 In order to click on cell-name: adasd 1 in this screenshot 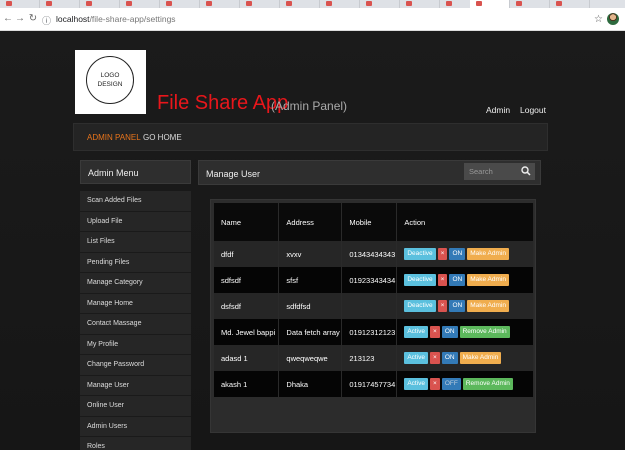, I will do `click(247, 358)`.